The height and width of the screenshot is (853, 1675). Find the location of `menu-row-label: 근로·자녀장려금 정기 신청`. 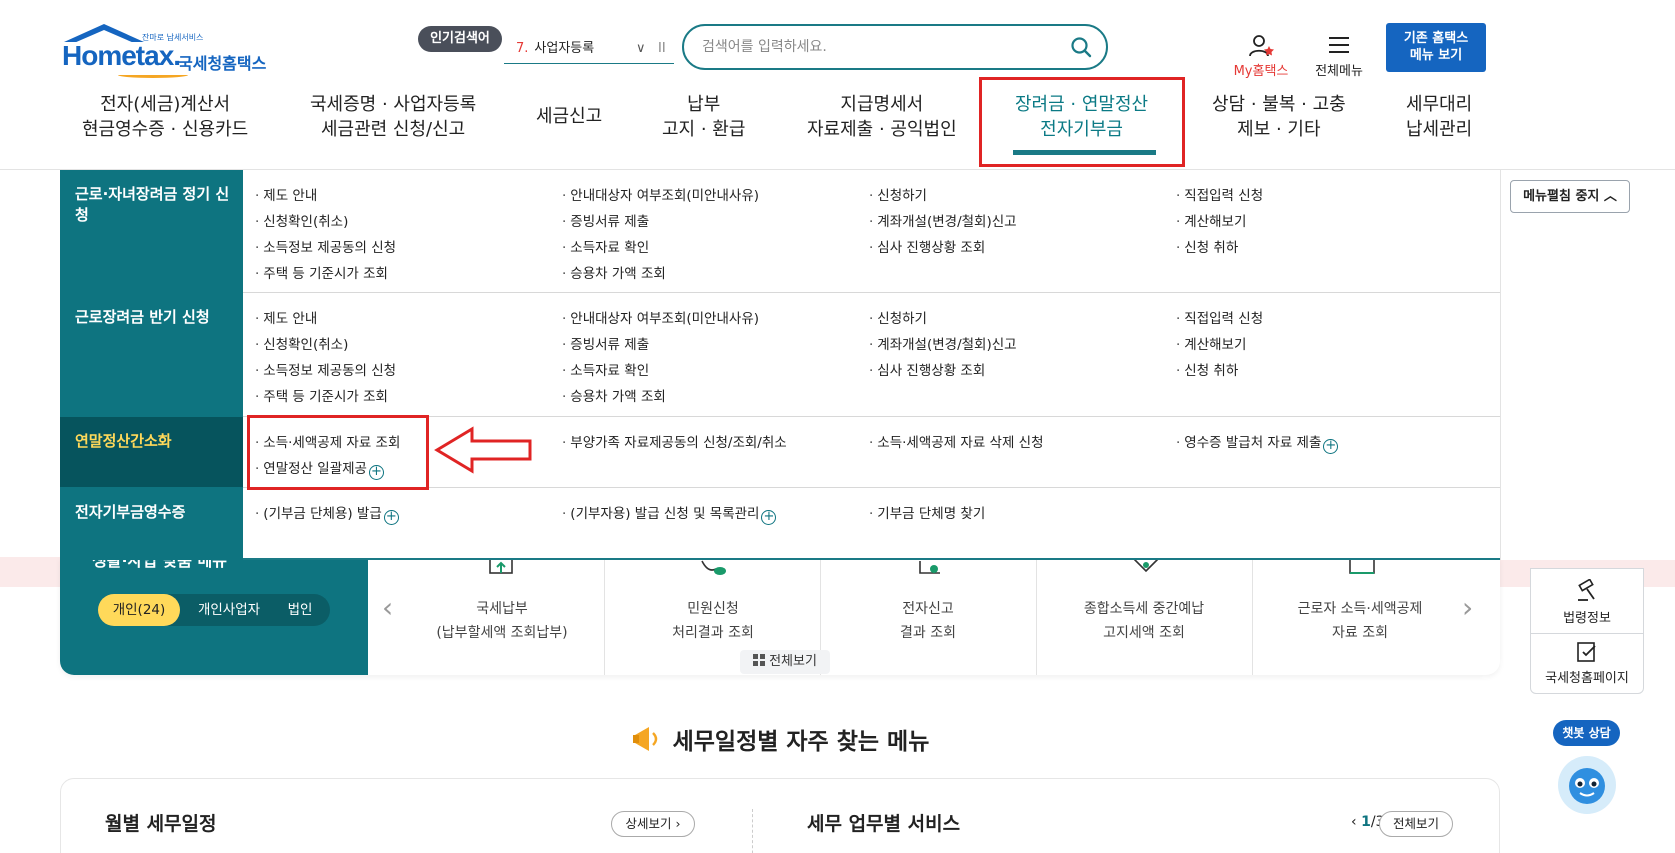

menu-row-label: 근로·자녀장려금 정기 신청 is located at coordinates (151, 231).